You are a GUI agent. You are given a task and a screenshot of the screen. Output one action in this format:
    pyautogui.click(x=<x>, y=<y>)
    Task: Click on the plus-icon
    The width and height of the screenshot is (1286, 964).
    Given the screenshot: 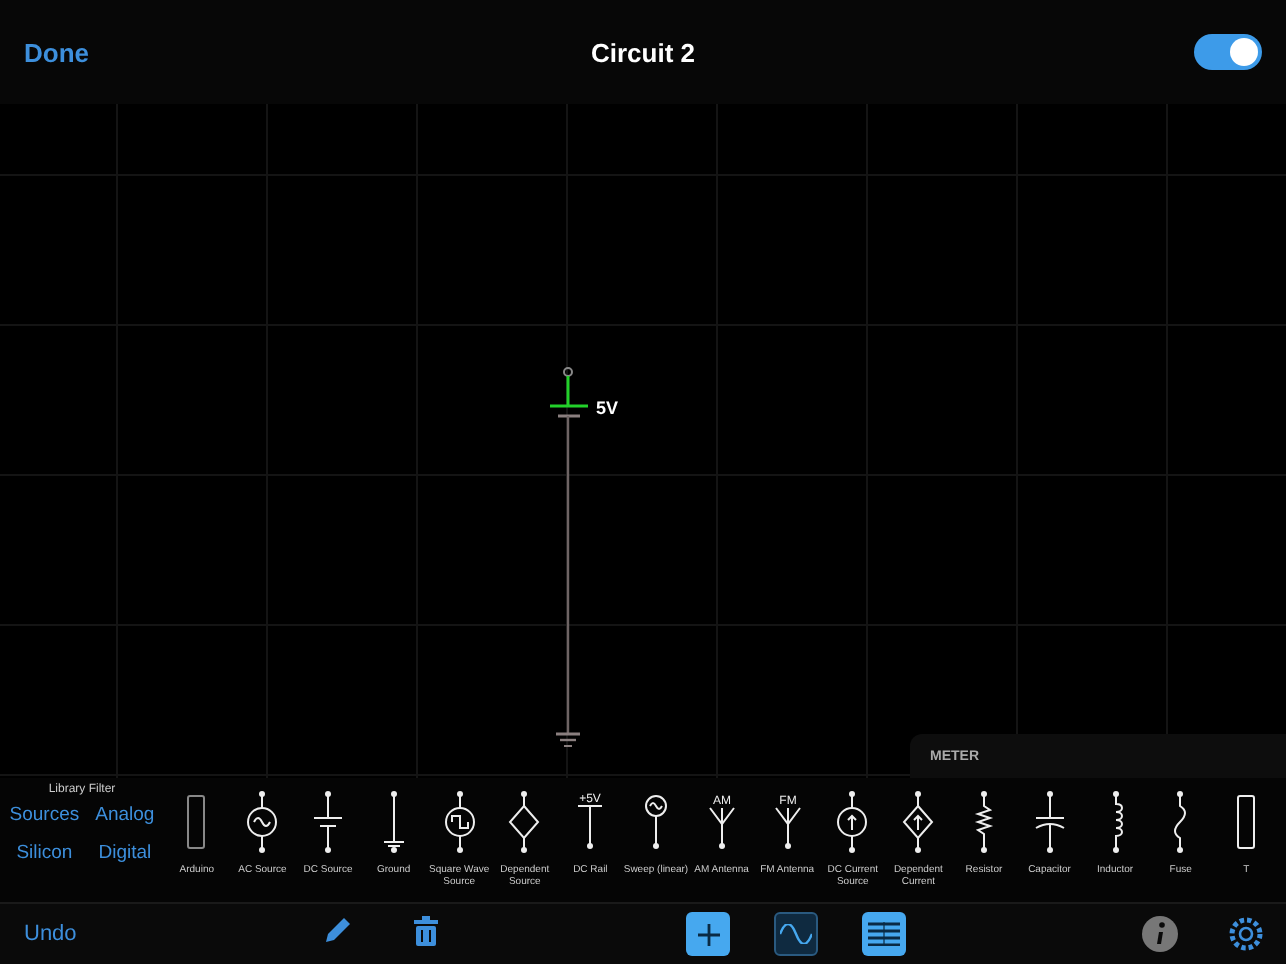 What is the action you would take?
    pyautogui.click(x=708, y=934)
    